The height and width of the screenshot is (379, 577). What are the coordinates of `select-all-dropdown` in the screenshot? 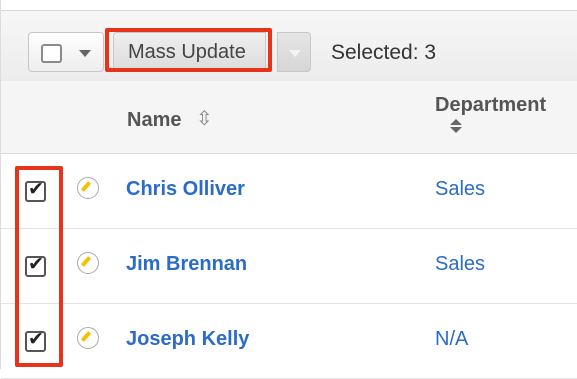 It's located at (66, 52).